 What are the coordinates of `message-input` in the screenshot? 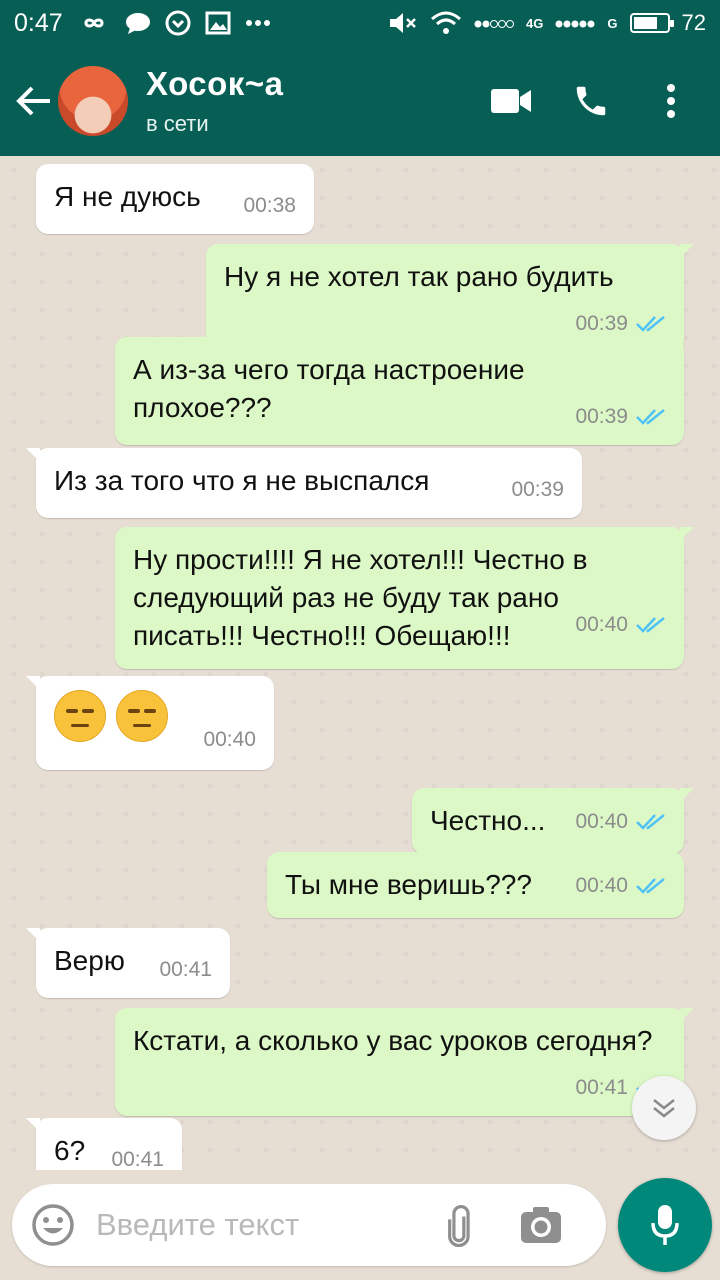 It's located at (261, 1225).